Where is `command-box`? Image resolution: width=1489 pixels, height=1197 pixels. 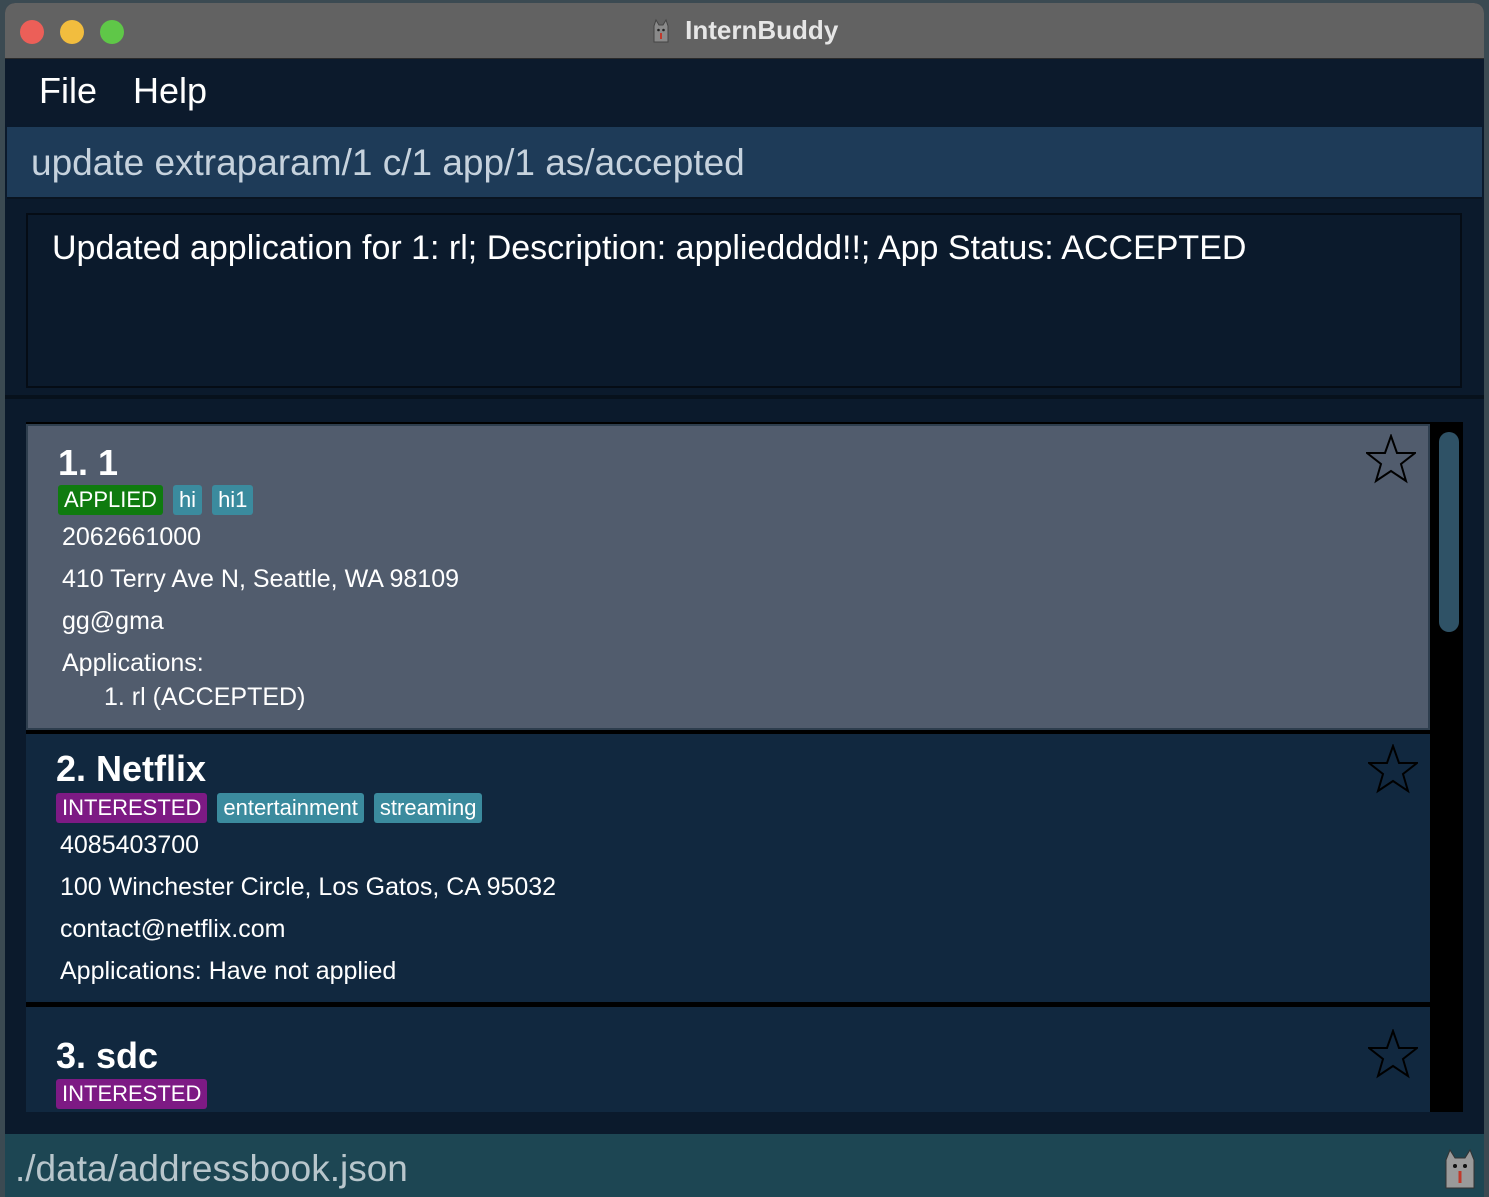 command-box is located at coordinates (744, 163).